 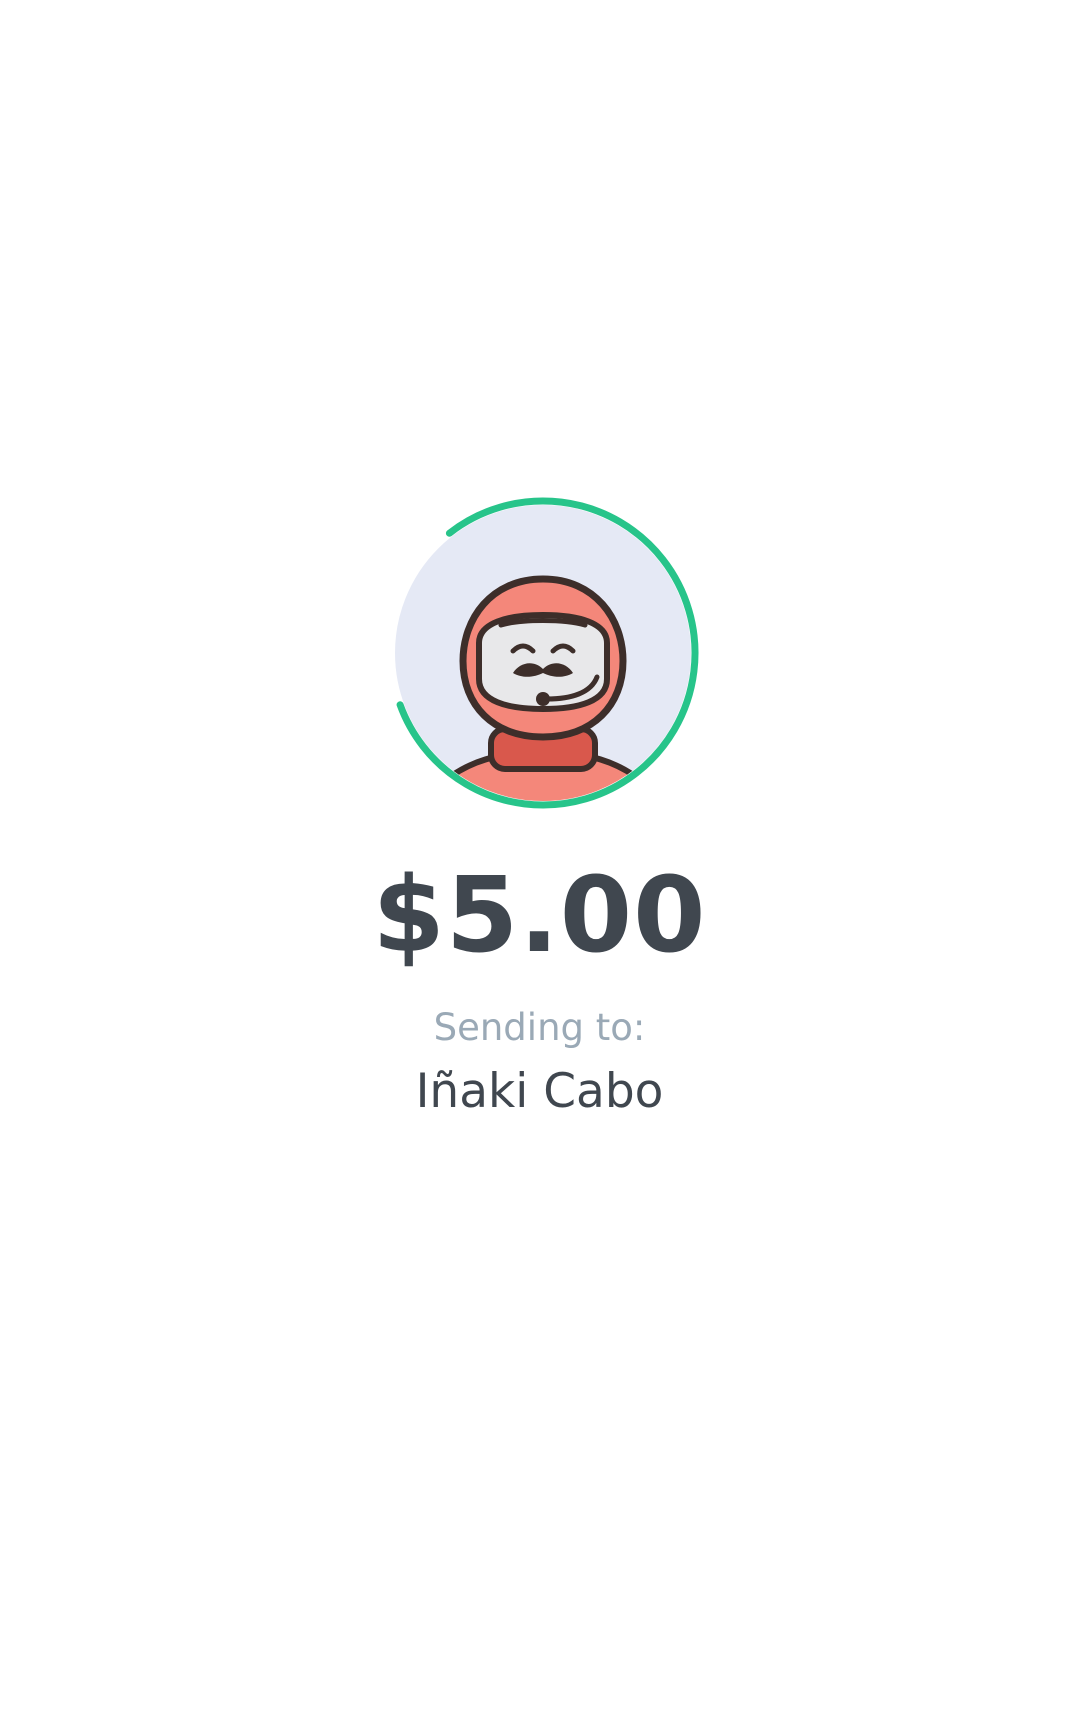 I want to click on payment-amount: $5.00, so click(x=539, y=915).